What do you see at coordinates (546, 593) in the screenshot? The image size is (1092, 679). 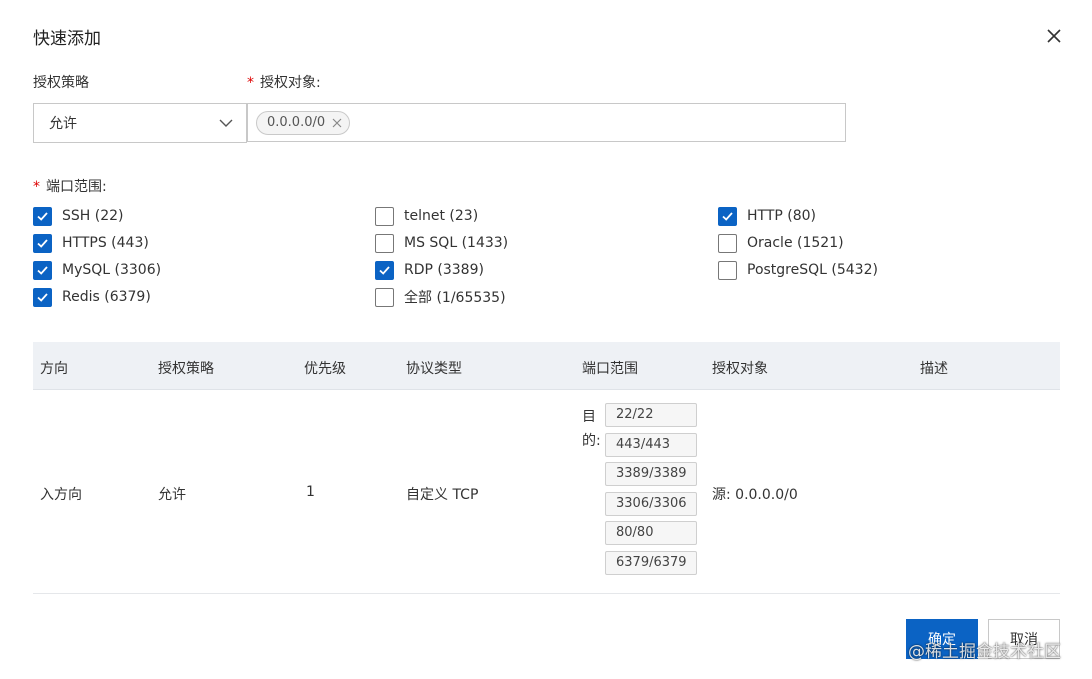 I see `row-divider` at bounding box center [546, 593].